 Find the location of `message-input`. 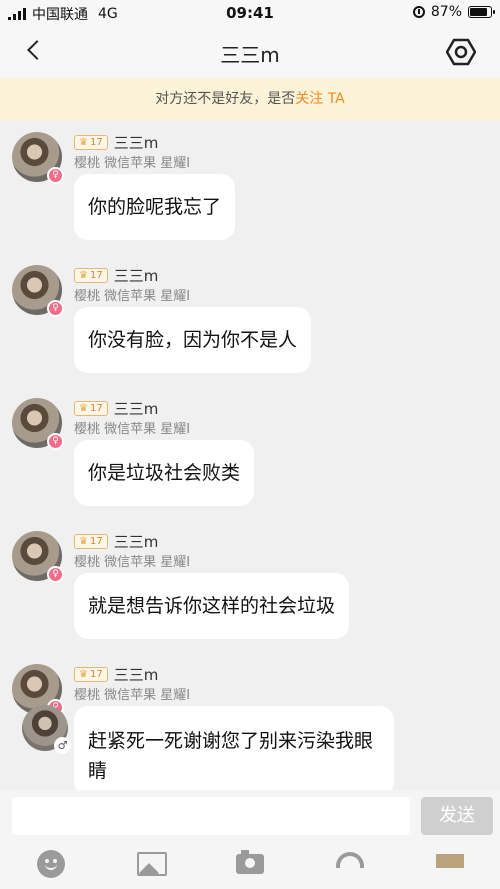

message-input is located at coordinates (211, 816).